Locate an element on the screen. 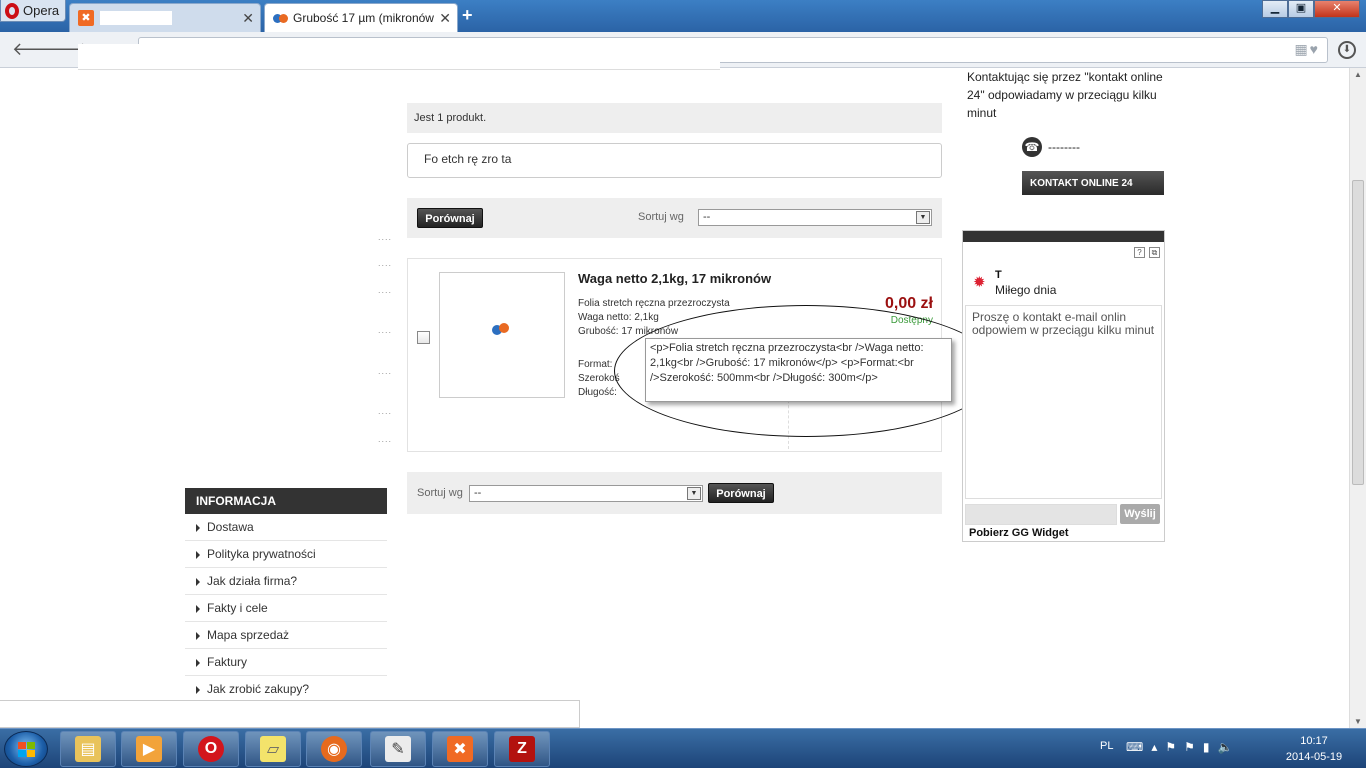  taskbar-opera: O is located at coordinates (211, 749).